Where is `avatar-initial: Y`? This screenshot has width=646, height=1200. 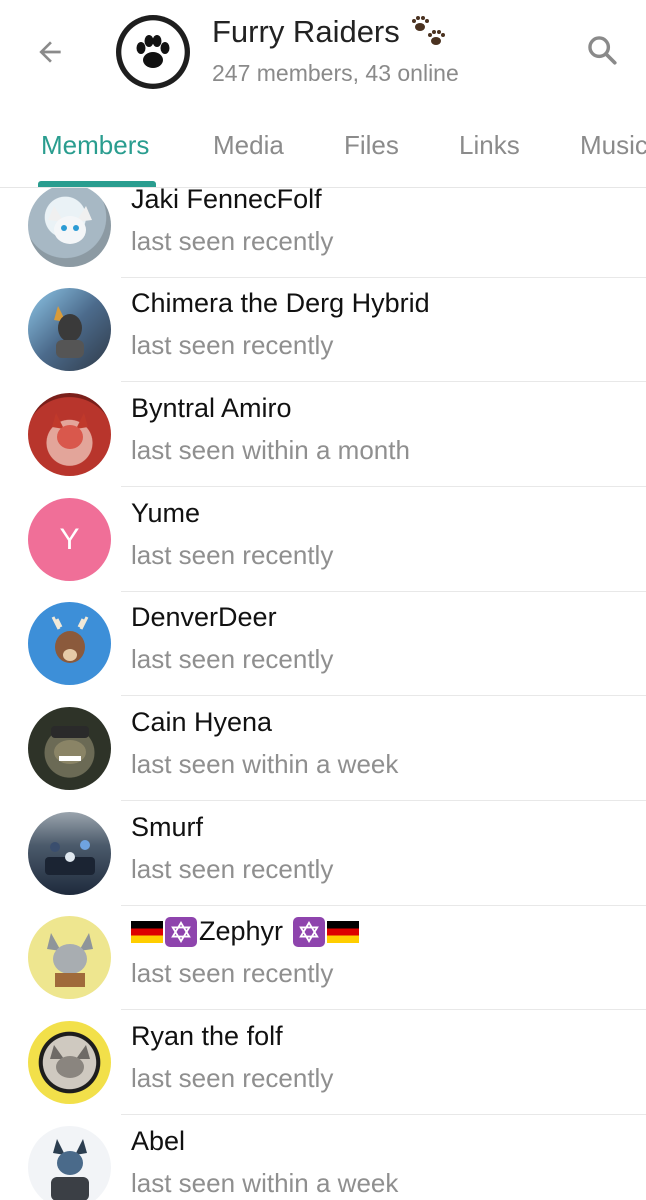
avatar-initial: Y is located at coordinates (69, 539).